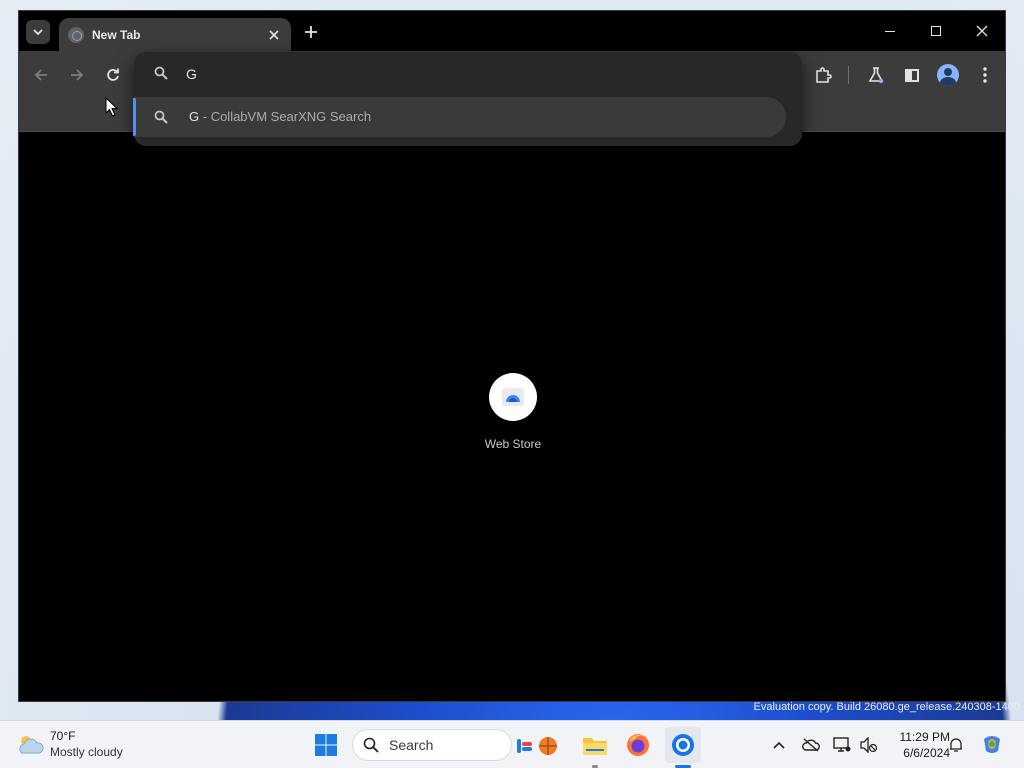 The width and height of the screenshot is (1024, 768). I want to click on puzzle-icon, so click(824, 75).